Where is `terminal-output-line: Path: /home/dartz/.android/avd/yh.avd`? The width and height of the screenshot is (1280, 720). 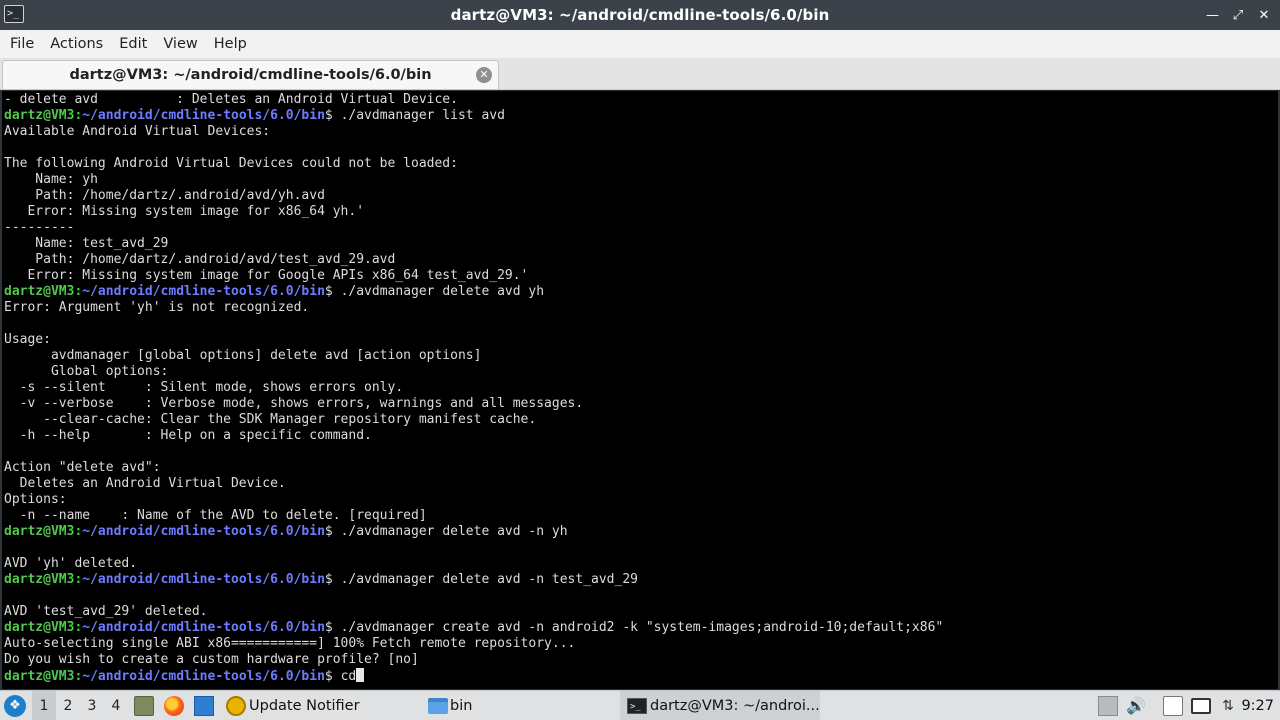 terminal-output-line: Path: /home/dartz/.android/avd/yh.avd is located at coordinates (164, 195).